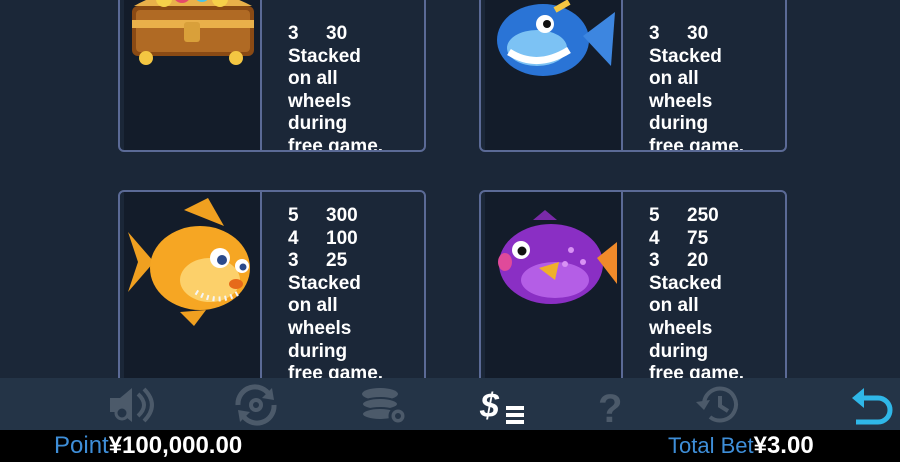 Image resolution: width=900 pixels, height=462 pixels. What do you see at coordinates (450, 446) in the screenshot?
I see `status-bar: Point¥100,000.00 Total Bet¥3.00` at bounding box center [450, 446].